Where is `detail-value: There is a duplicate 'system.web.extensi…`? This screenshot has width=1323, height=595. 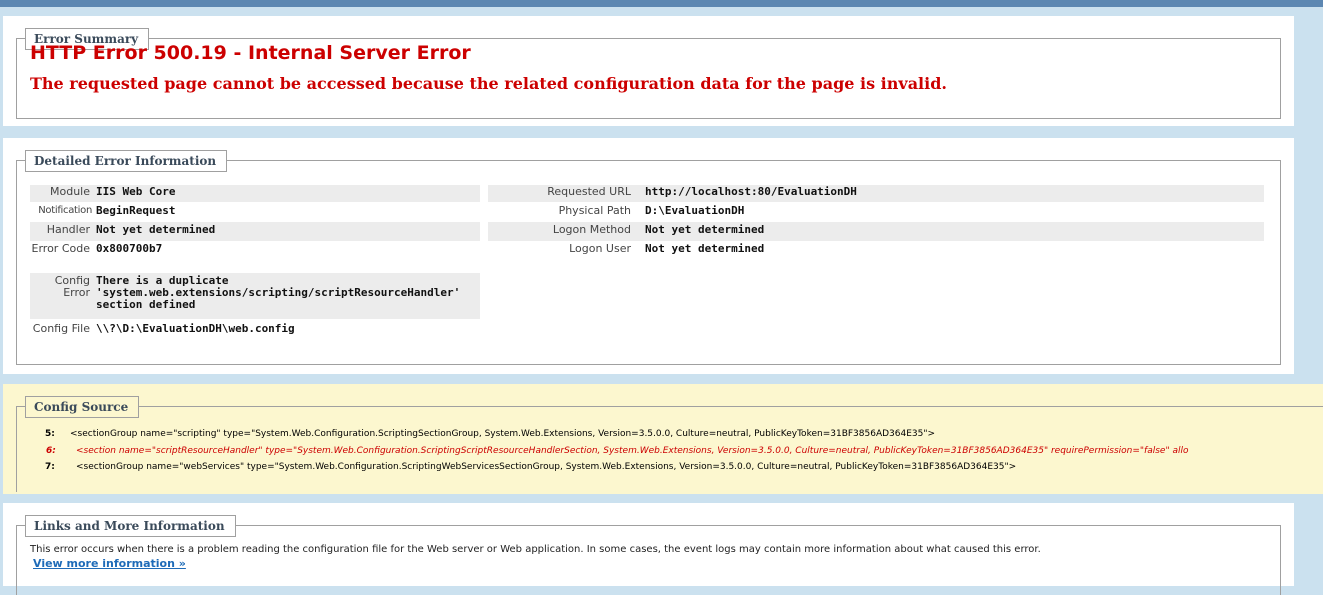
detail-value: There is a duplicate 'system.web.extensi… is located at coordinates (278, 292).